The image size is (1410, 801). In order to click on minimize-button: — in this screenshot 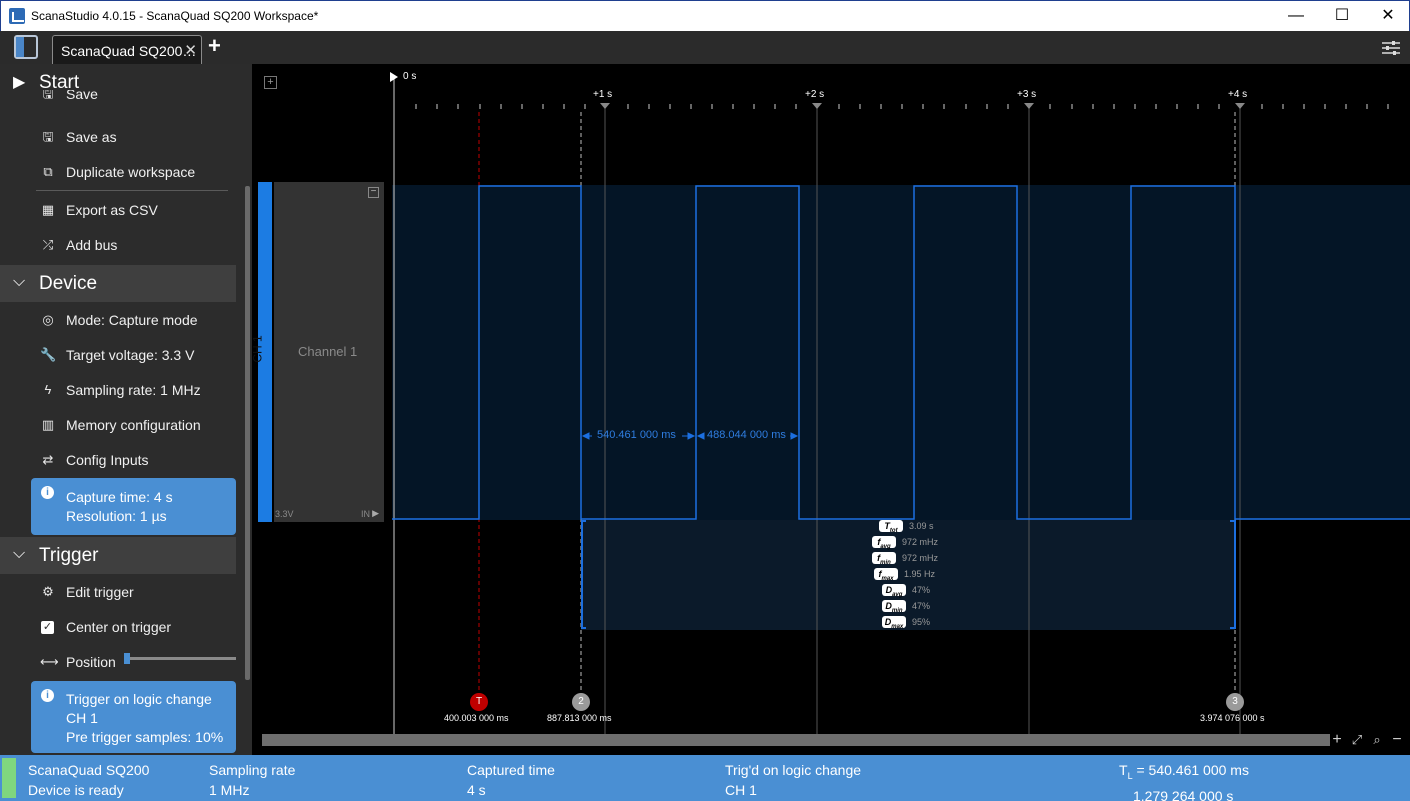, I will do `click(1296, 16)`.